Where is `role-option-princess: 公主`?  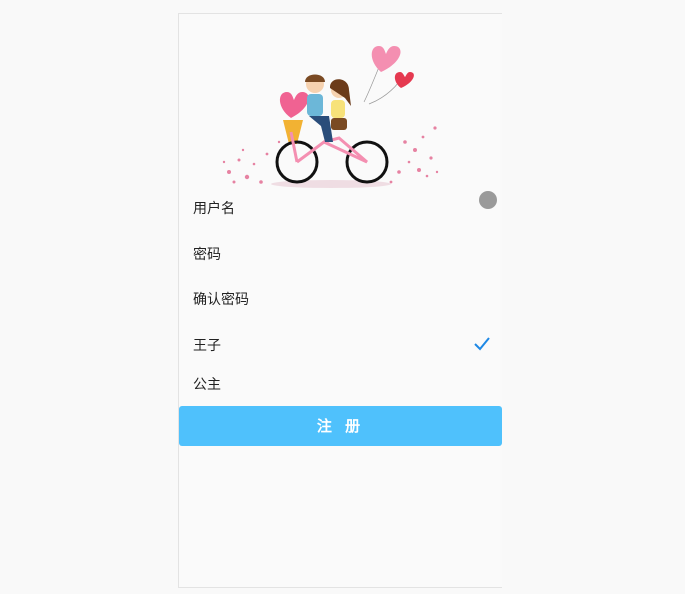
role-option-princess: 公主 is located at coordinates (207, 384).